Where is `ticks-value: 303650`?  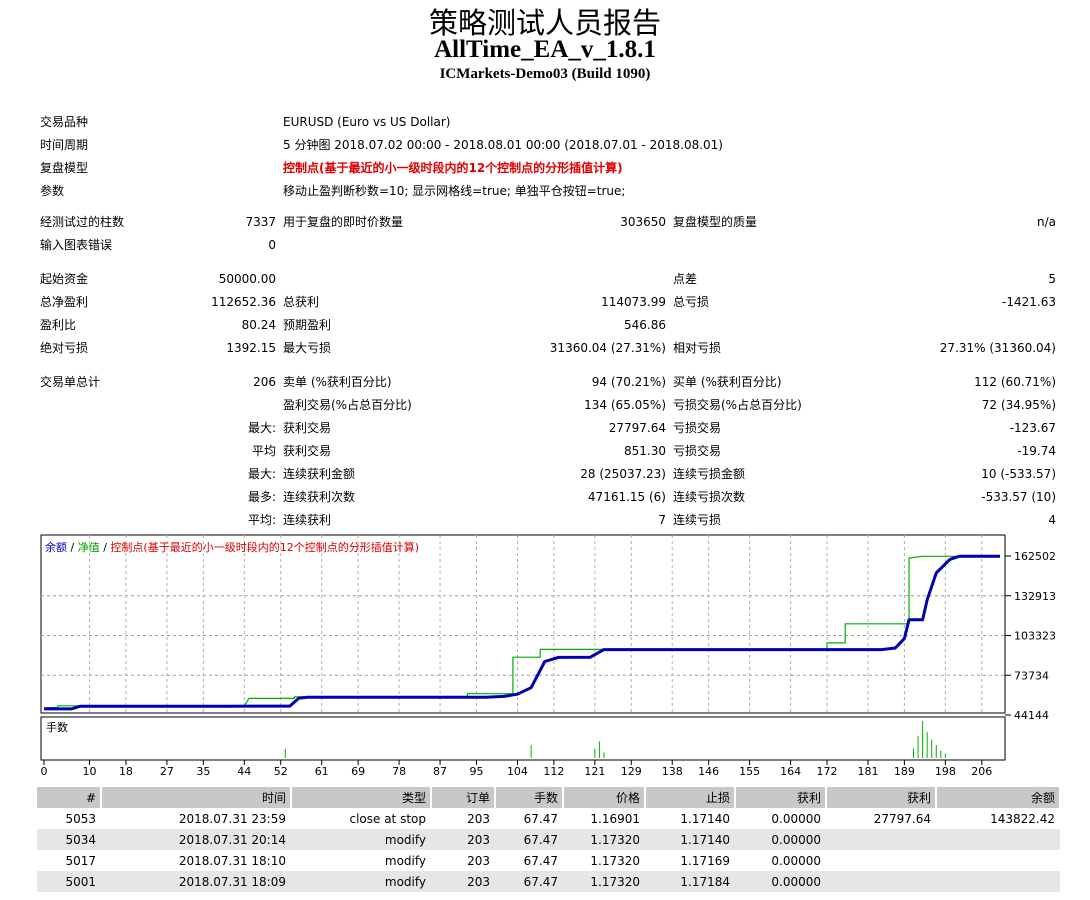 ticks-value: 303650 is located at coordinates (643, 222).